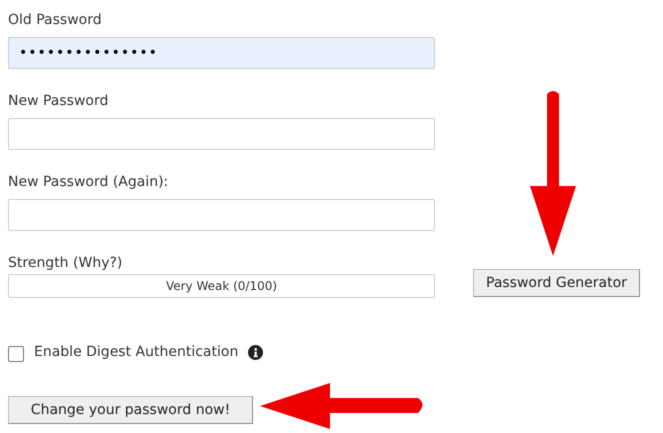 The height and width of the screenshot is (433, 663). I want to click on password-generator-button: Password Generator, so click(556, 283).